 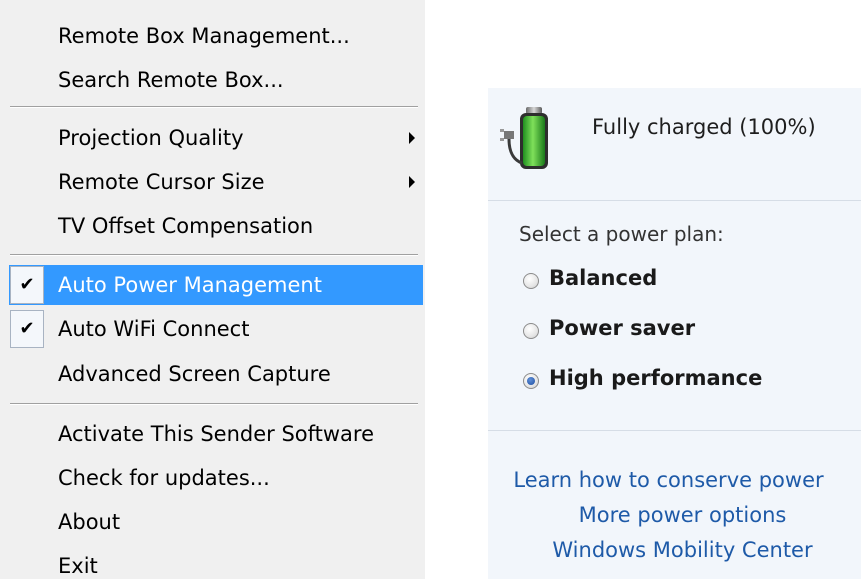 I want to click on menu-item-remote-cursor-size: Remote Cursor Size, so click(x=216, y=182).